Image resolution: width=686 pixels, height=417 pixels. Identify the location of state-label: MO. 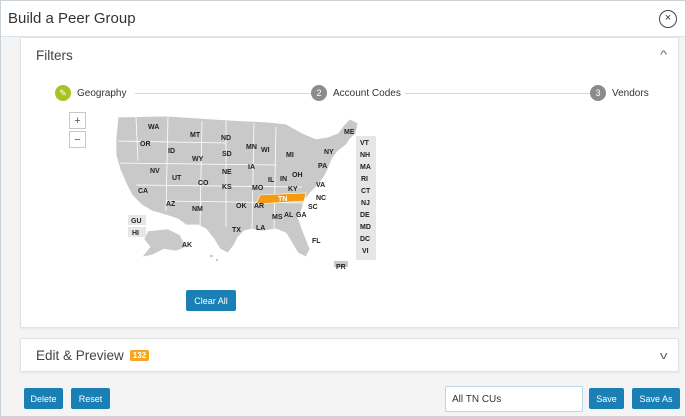
(258, 188).